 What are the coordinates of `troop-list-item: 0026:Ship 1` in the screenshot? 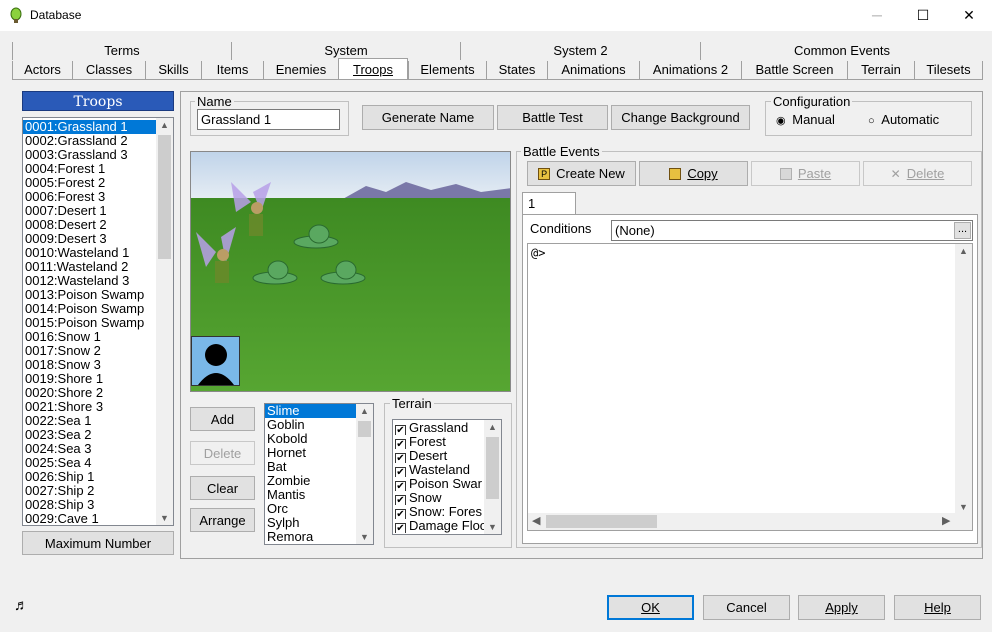 It's located at (90, 477).